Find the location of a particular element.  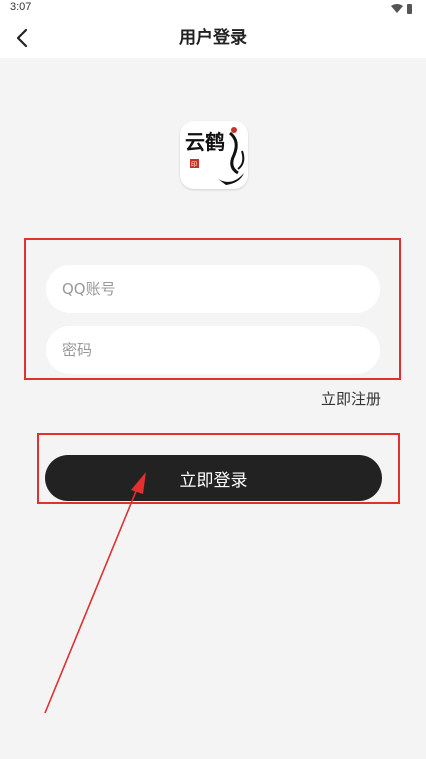

annotation-arrow is located at coordinates (95, 593).